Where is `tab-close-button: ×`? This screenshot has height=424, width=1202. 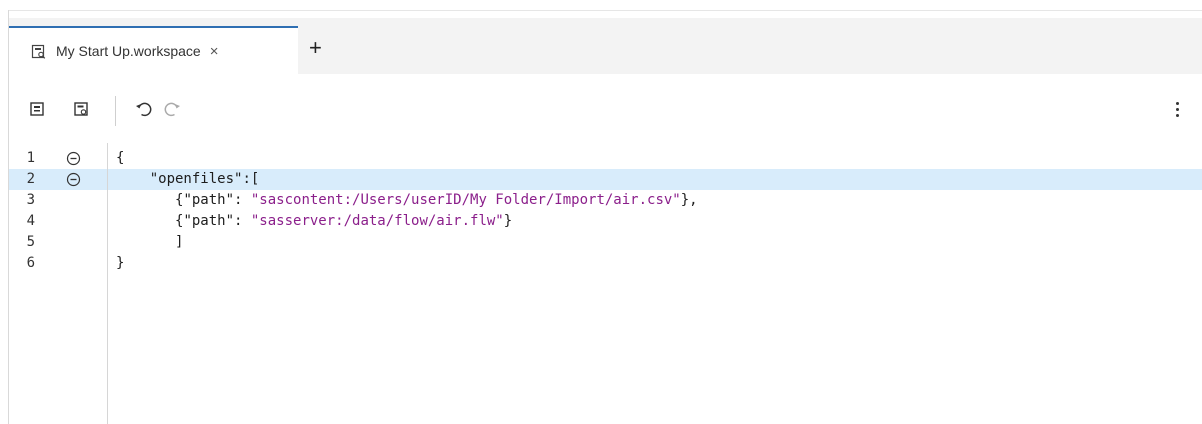 tab-close-button: × is located at coordinates (214, 51).